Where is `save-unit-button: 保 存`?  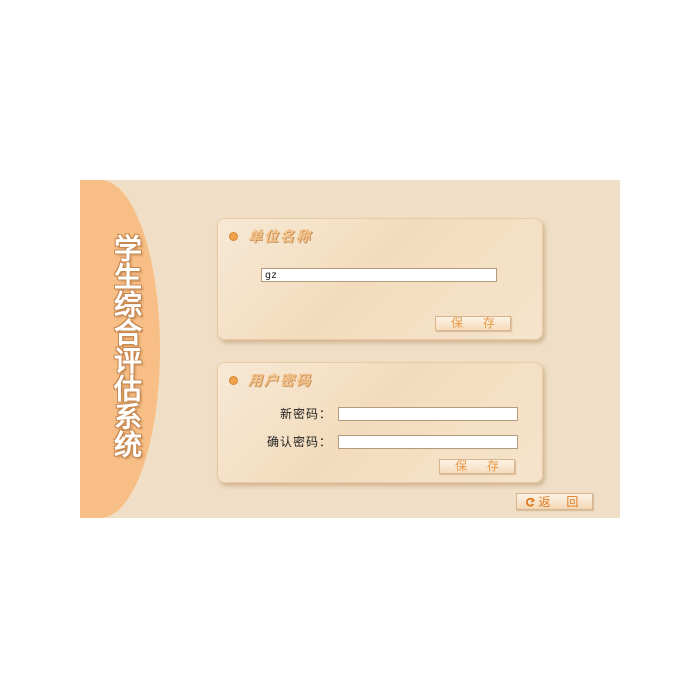 save-unit-button: 保 存 is located at coordinates (473, 323).